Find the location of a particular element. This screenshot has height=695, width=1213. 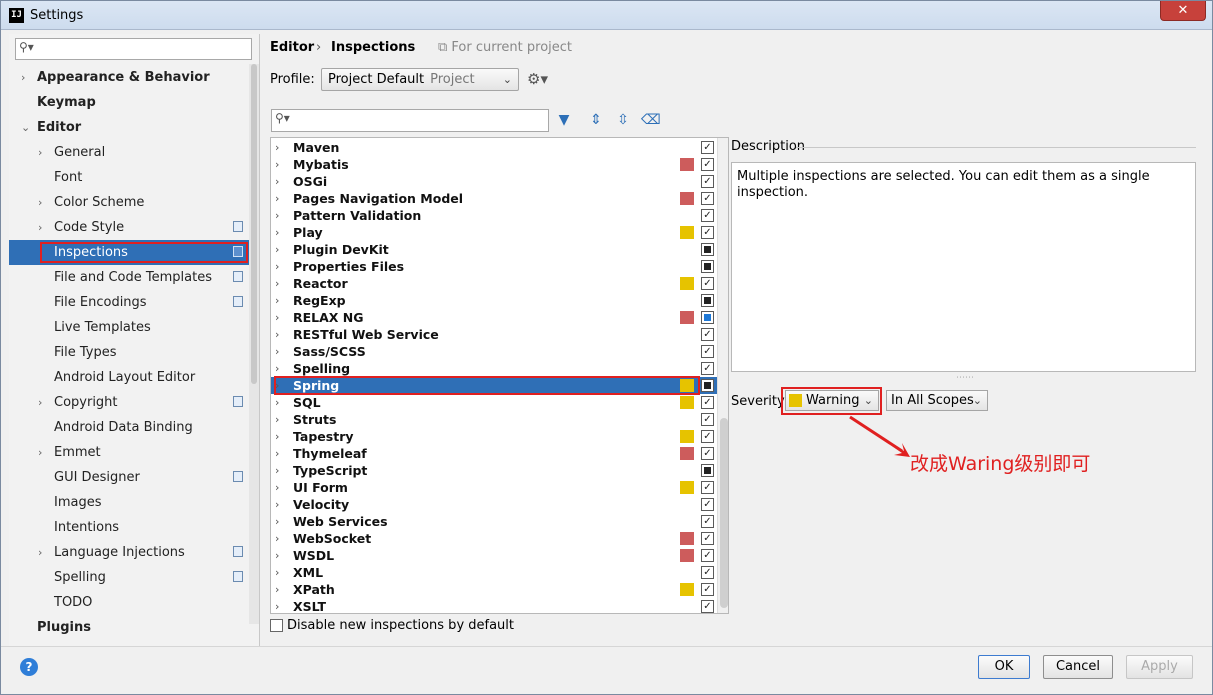

resize-grip: ⋯⋯ is located at coordinates (965, 378).